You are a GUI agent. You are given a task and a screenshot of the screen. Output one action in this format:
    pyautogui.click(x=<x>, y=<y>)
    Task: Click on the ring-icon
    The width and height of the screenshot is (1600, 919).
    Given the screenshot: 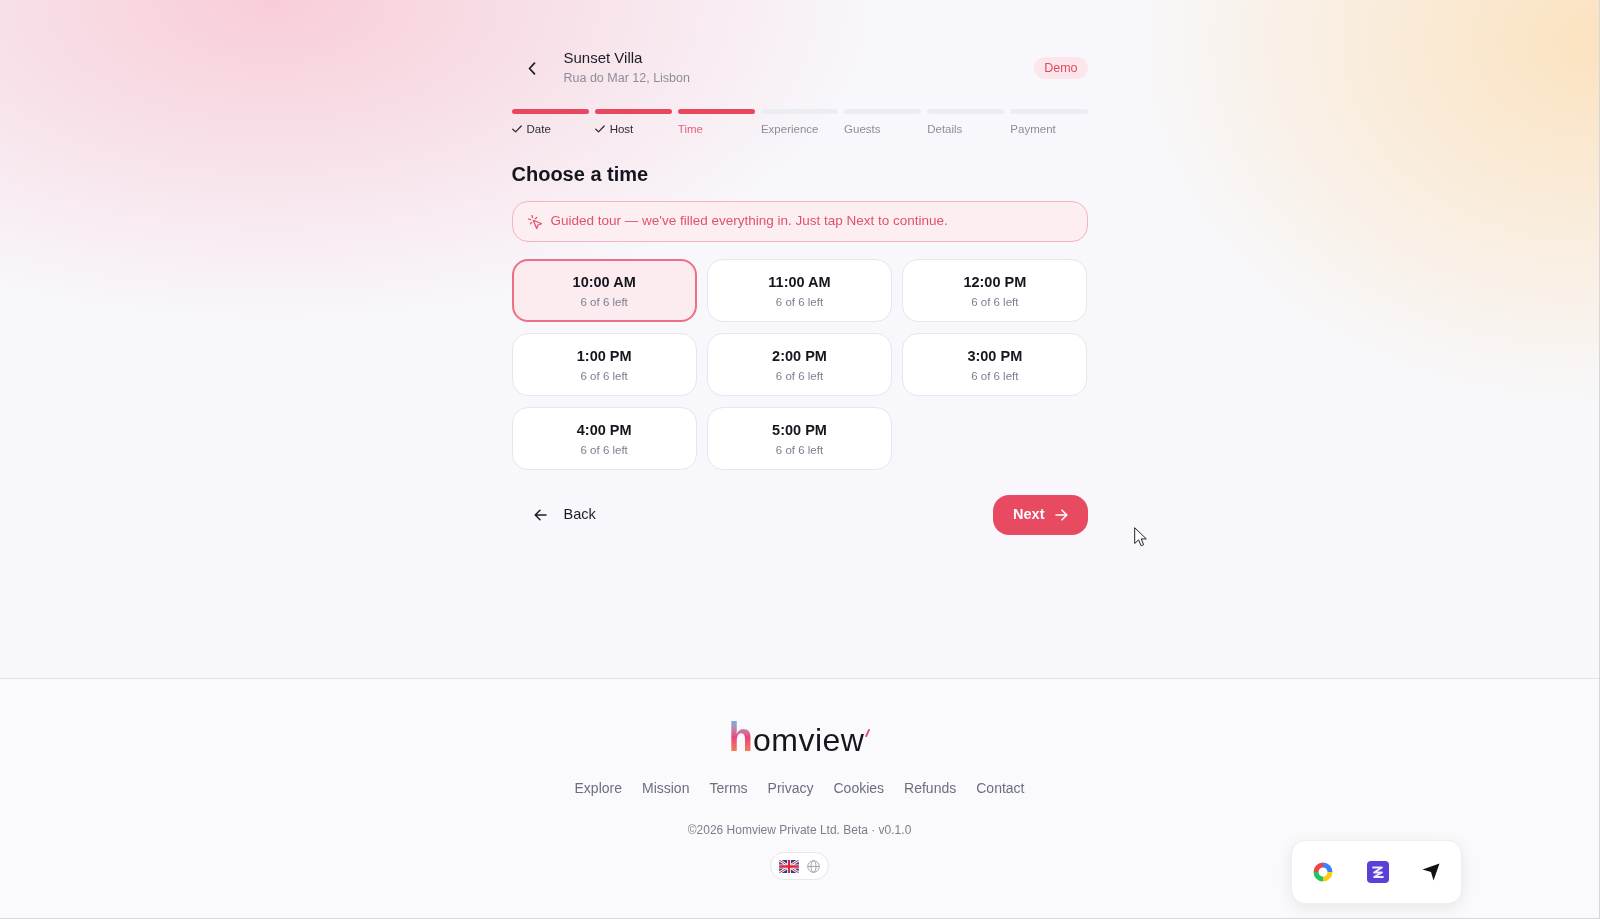 What is the action you would take?
    pyautogui.click(x=1323, y=872)
    